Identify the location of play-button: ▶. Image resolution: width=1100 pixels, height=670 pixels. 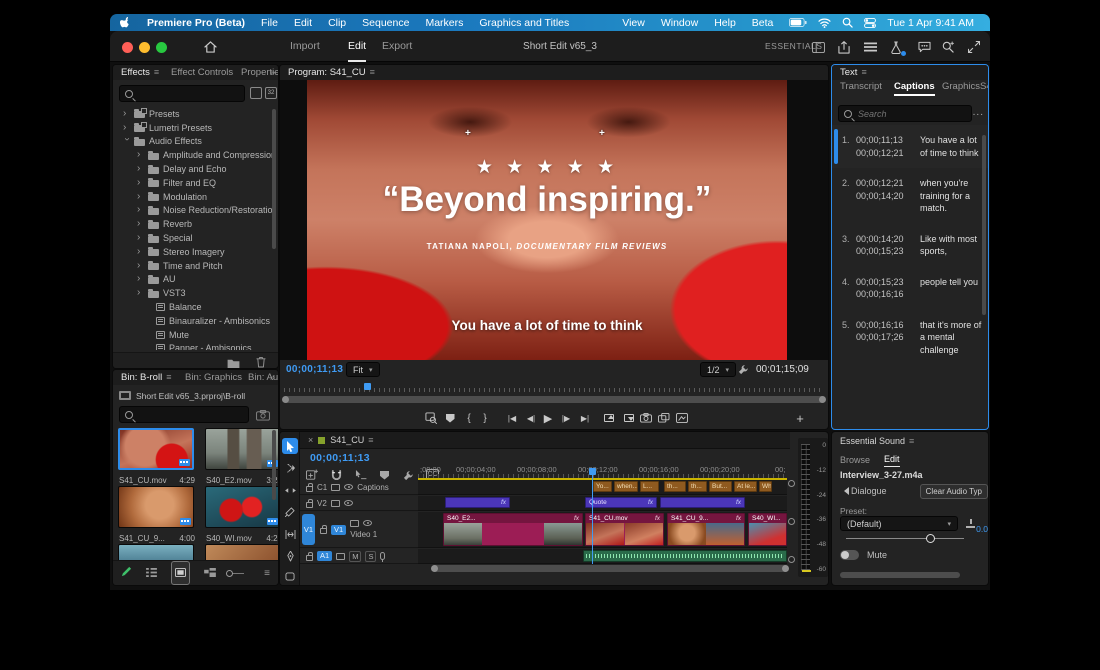
(548, 418).